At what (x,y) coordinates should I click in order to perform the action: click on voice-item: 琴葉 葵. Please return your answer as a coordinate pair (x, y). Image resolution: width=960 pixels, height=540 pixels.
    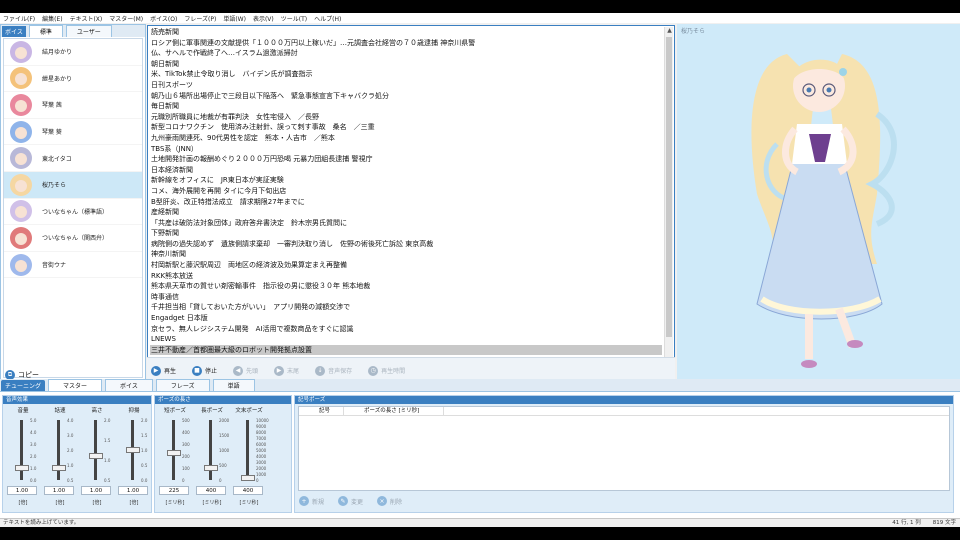
    Looking at the image, I should click on (73, 132).